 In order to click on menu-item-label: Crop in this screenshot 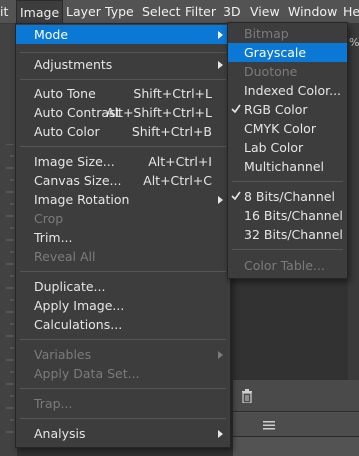, I will do `click(49, 218)`.